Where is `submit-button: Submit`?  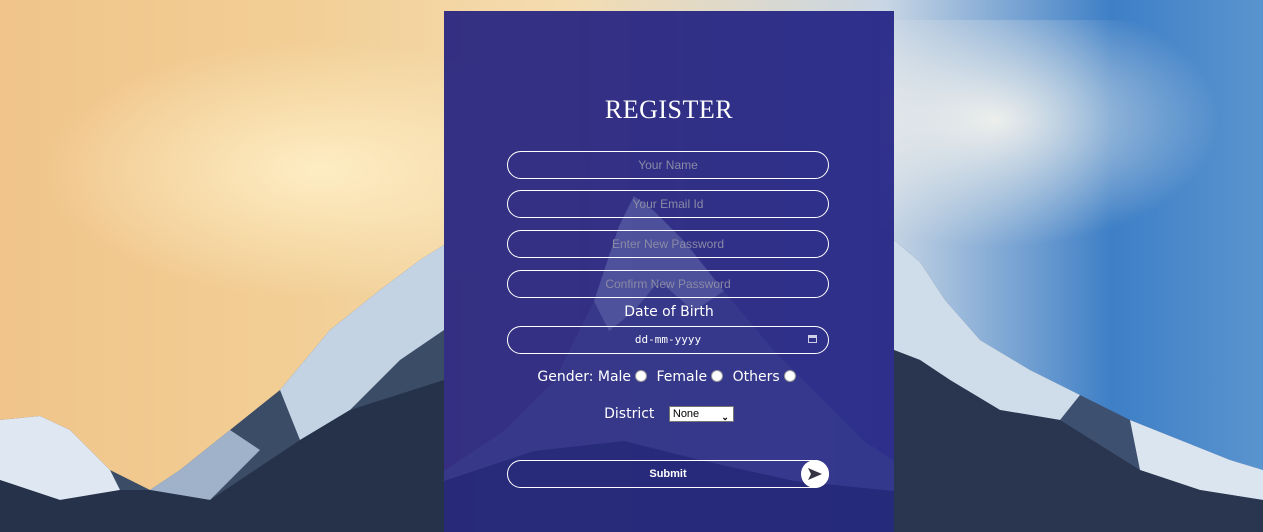
submit-button: Submit is located at coordinates (668, 474).